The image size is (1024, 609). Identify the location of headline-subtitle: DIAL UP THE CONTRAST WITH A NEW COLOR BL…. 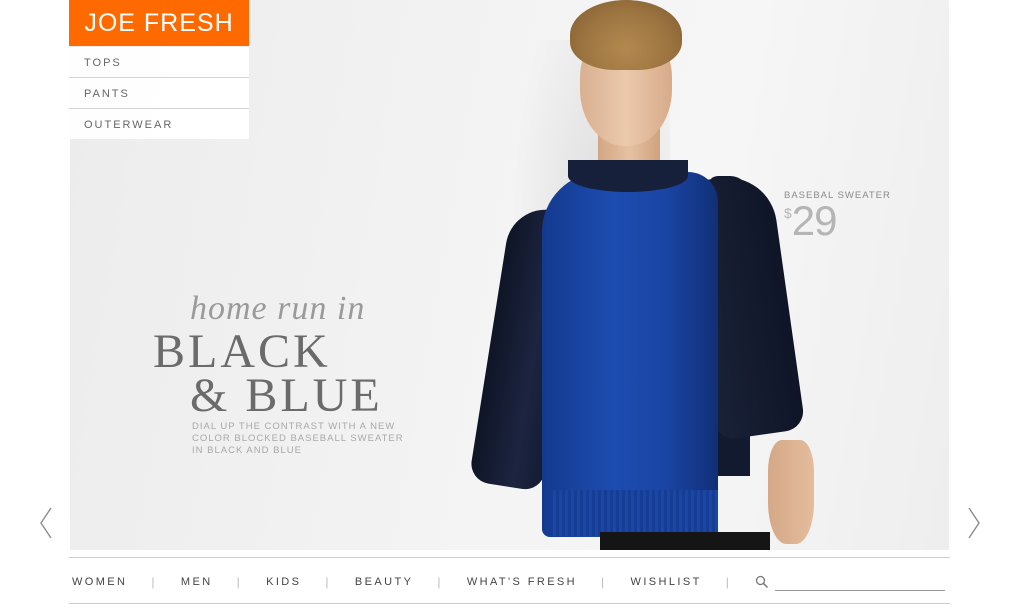
(298, 438).